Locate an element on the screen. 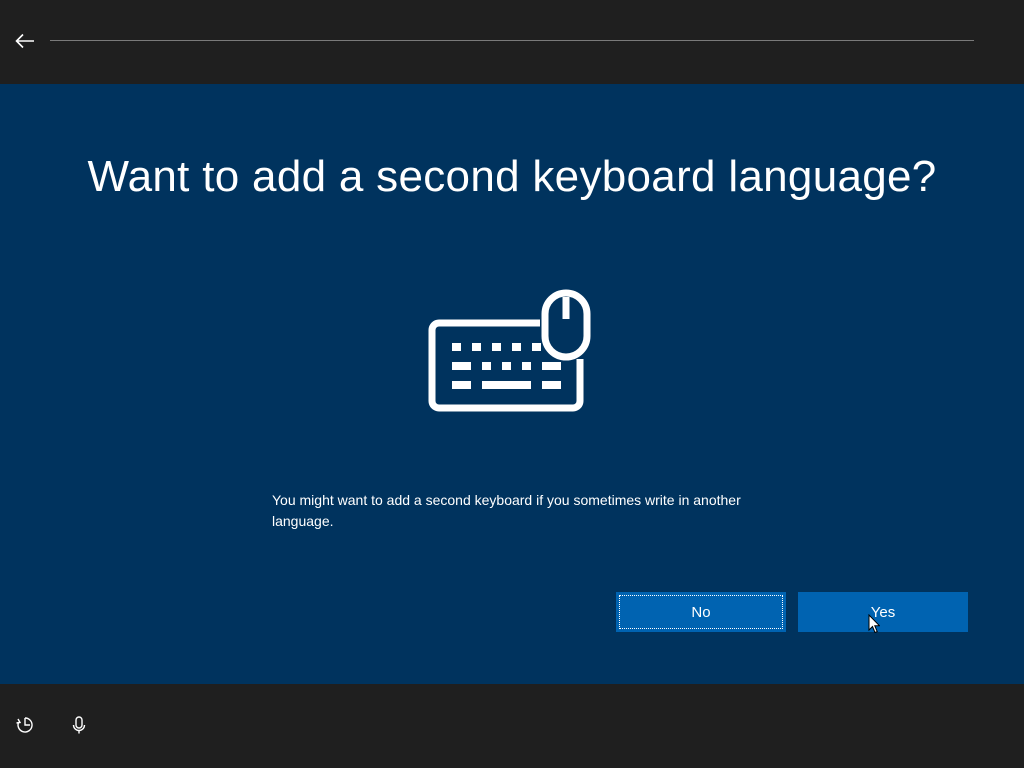 This screenshot has width=1024, height=768. ease-of-access-button is located at coordinates (25, 725).